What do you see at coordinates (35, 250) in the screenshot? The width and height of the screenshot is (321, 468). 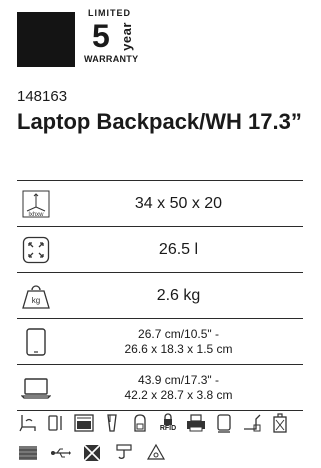 I see `volume-icon` at bounding box center [35, 250].